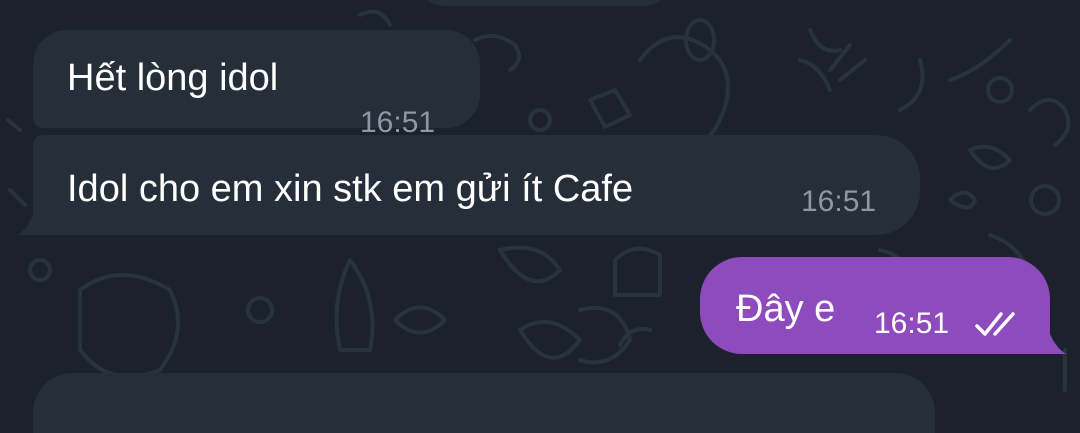 This screenshot has width=1080, height=433. I want to click on message-text: Đây e, so click(786, 309).